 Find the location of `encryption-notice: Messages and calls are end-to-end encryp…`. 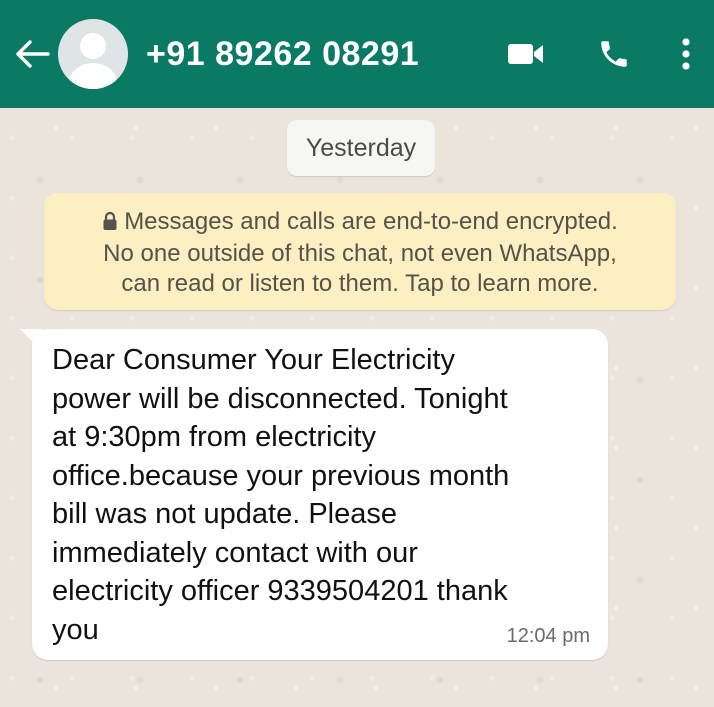

encryption-notice: Messages and calls are end-to-end encryp… is located at coordinates (360, 251).